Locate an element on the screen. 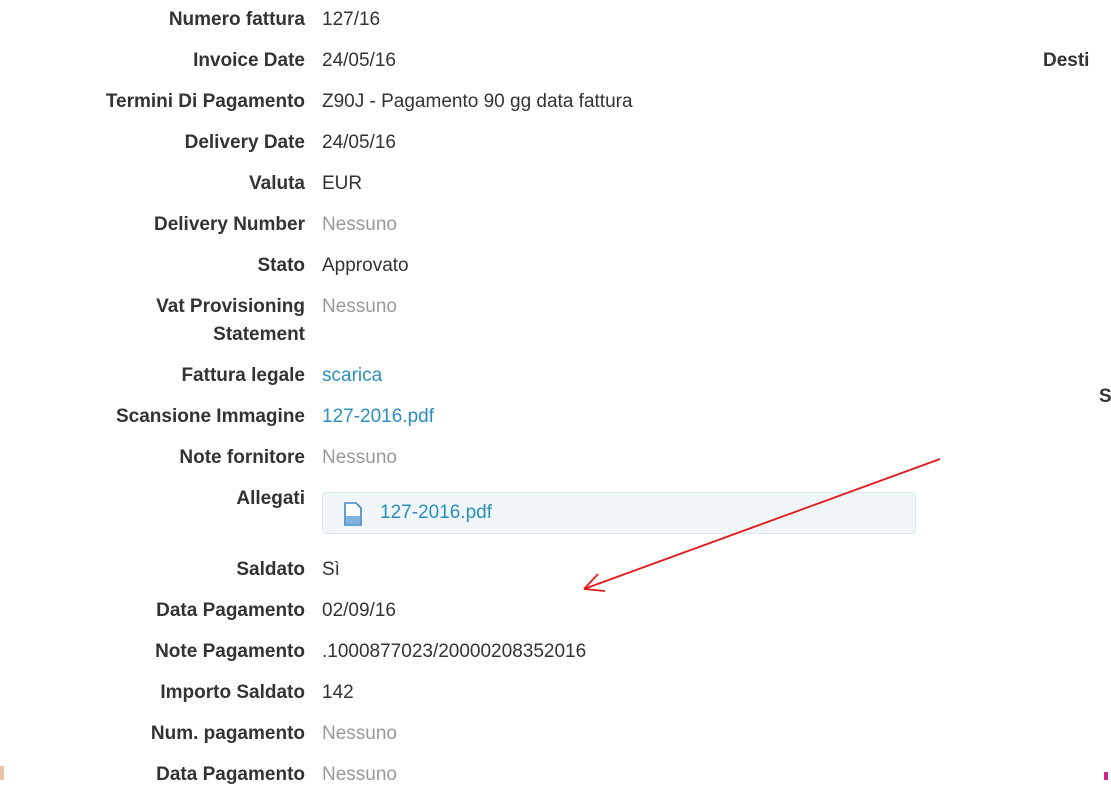  right-column-label: S is located at coordinates (1105, 396).